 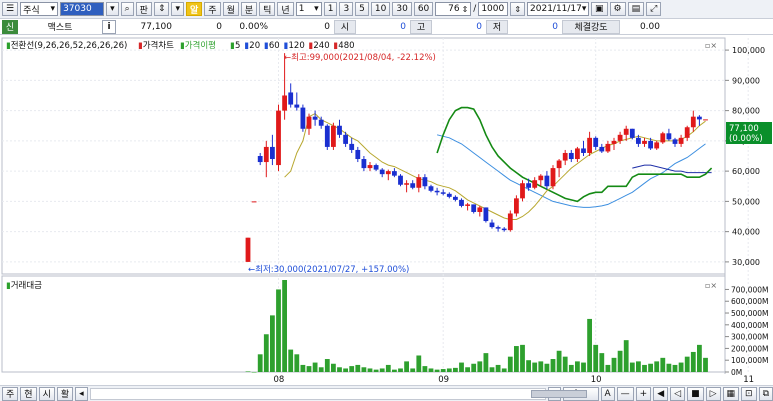 What do you see at coordinates (625, 393) in the screenshot?
I see `zoom-reduce-icon: —` at bounding box center [625, 393].